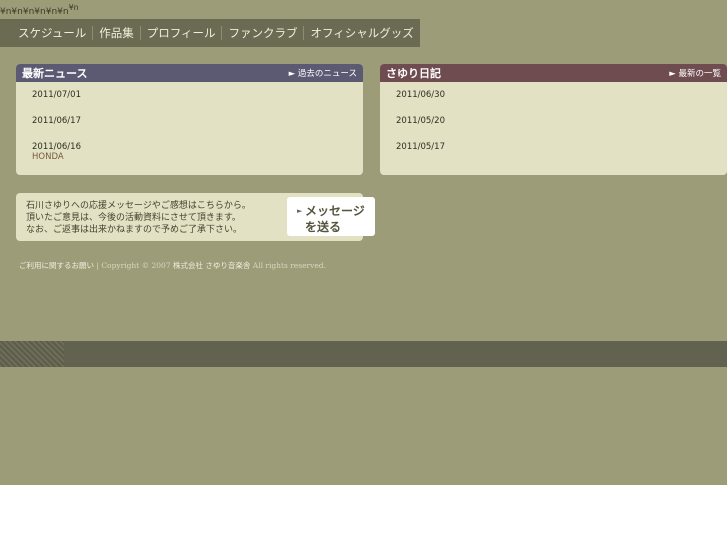  I want to click on main-navigation: スケジュール 作品集 プロフィール ファンクラブ オフィシャルグッズ, so click(210, 33).